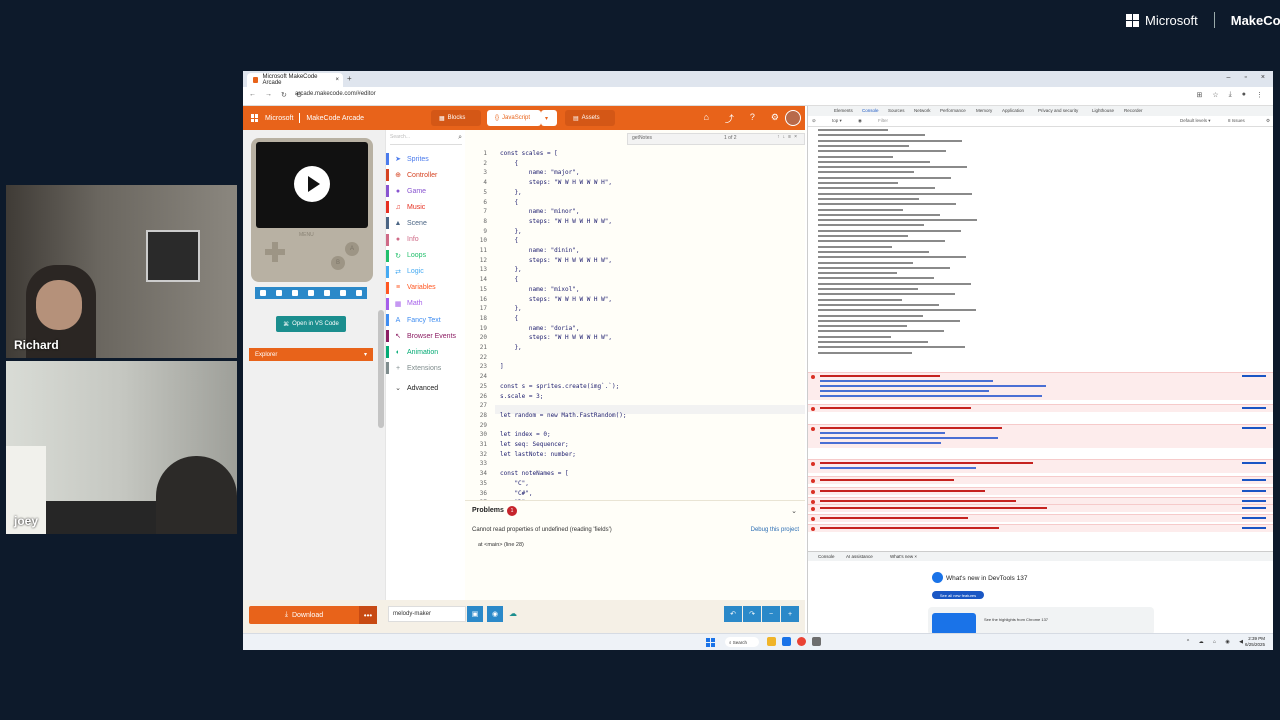 The height and width of the screenshot is (720, 1280). What do you see at coordinates (426, 272) in the screenshot?
I see `toolbox-item-logic: ⇄ Logic` at bounding box center [426, 272].